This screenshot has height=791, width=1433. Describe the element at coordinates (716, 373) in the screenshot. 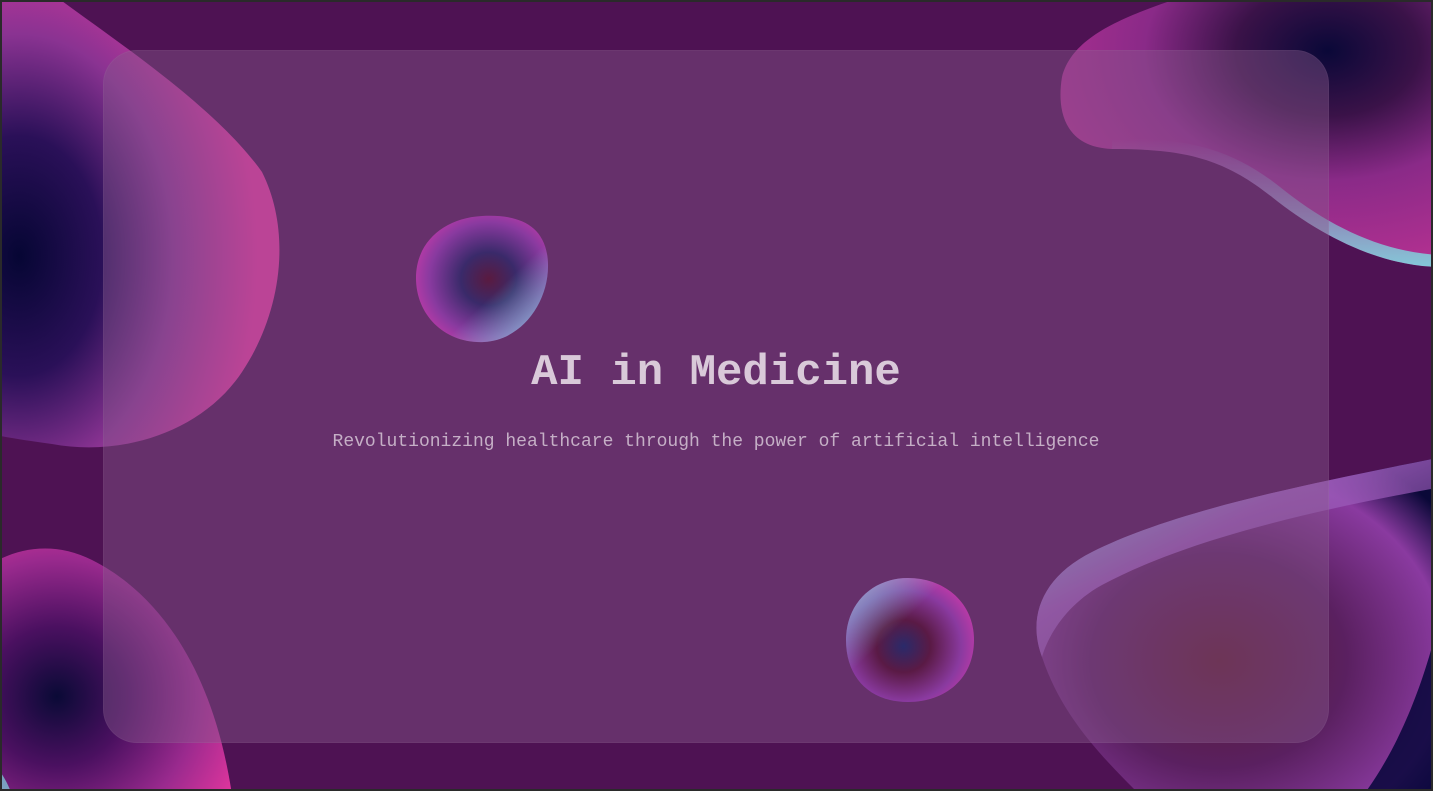

I see `slide-title: AI in Medicine` at that location.